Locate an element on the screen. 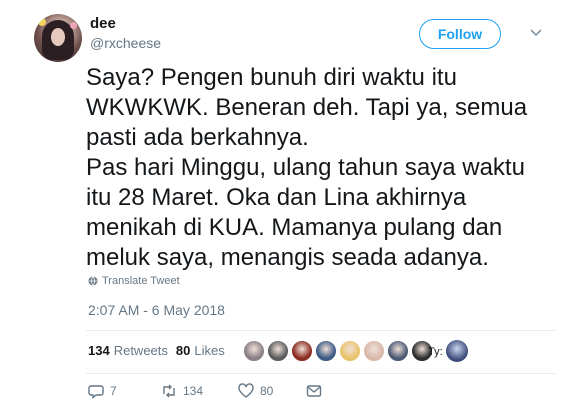 The height and width of the screenshot is (413, 572). user-handle: @rxcheese is located at coordinates (125, 43).